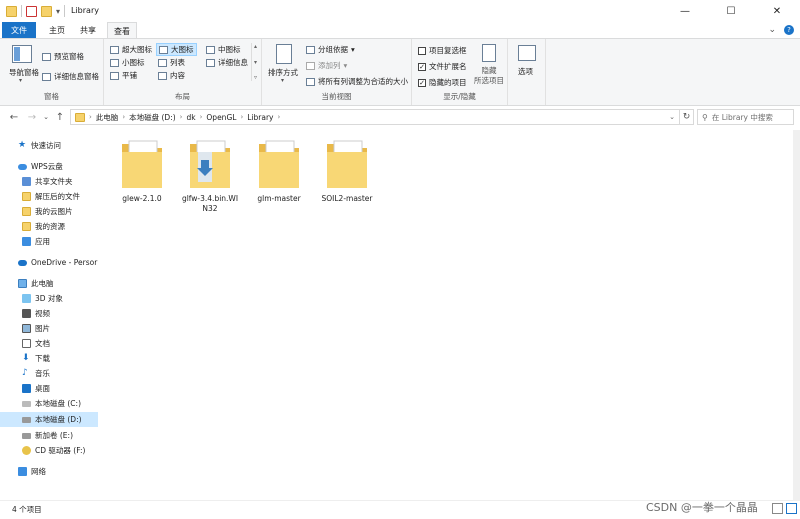 The height and width of the screenshot is (519, 800). Describe the element at coordinates (49, 388) in the screenshot. I see `nav-desktop: 桌面` at that location.